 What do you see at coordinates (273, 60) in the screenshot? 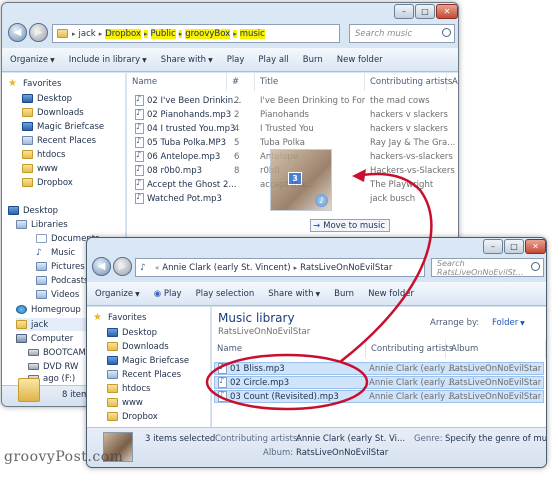
I see `play-all-button: Play all` at bounding box center [273, 60].